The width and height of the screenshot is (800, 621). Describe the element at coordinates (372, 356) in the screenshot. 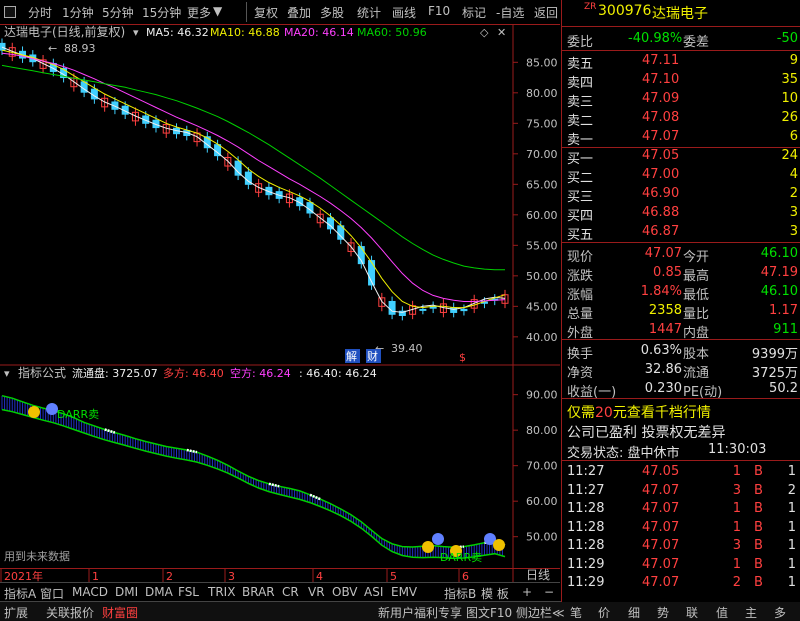

I see `tag-cai: 财` at that location.